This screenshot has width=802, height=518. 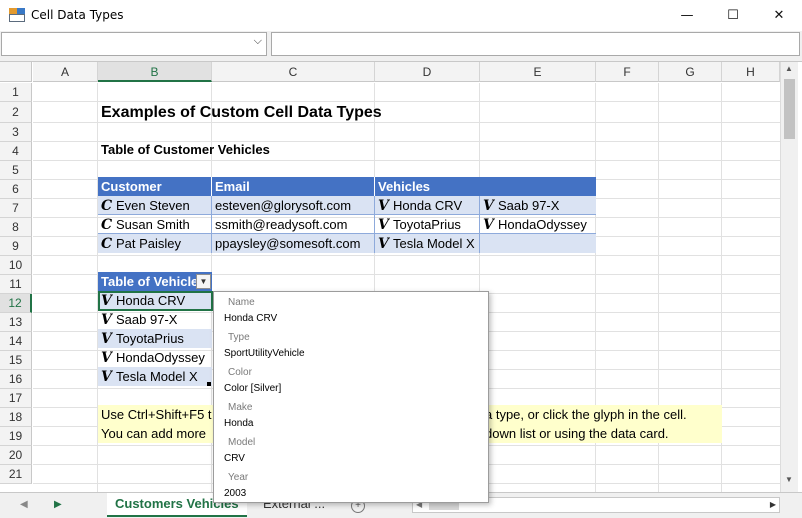 What do you see at coordinates (16, 360) in the screenshot?
I see `row-header: 15` at bounding box center [16, 360].